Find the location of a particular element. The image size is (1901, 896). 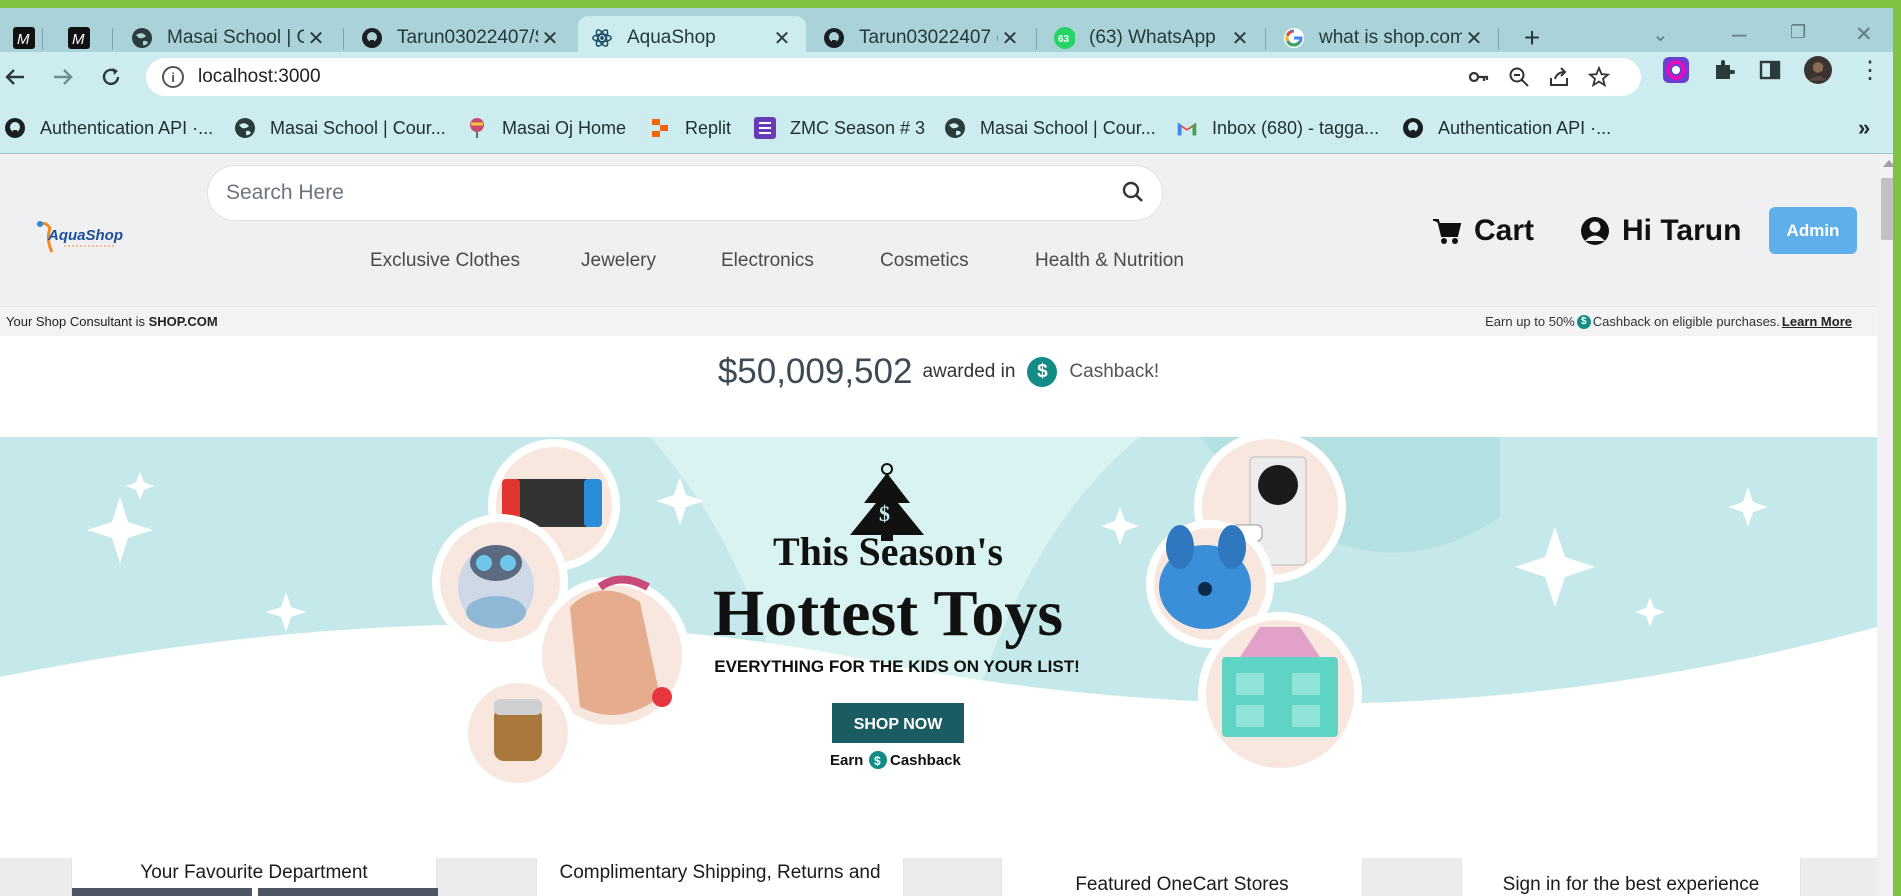

nav-health-nutrition: Health & Nutrition is located at coordinates (1109, 261).